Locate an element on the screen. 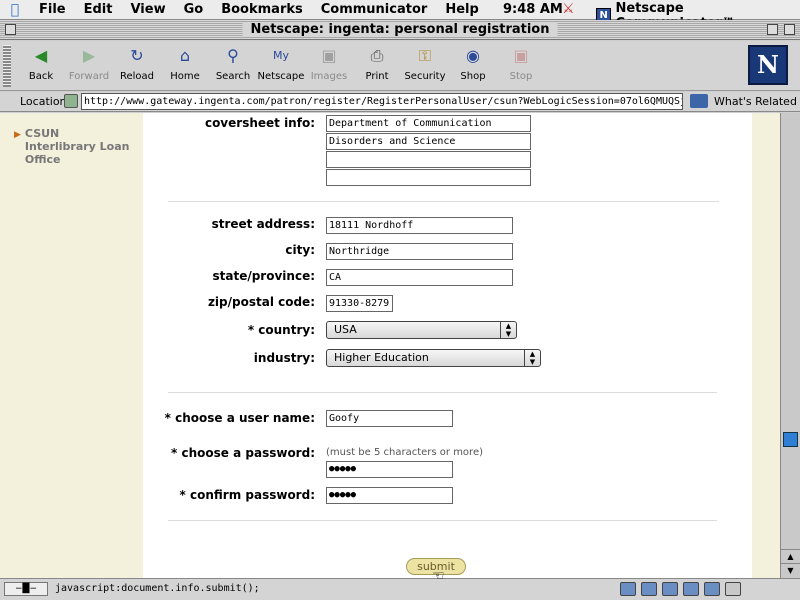 The image size is (800, 600). menu-view: View is located at coordinates (147, 9).